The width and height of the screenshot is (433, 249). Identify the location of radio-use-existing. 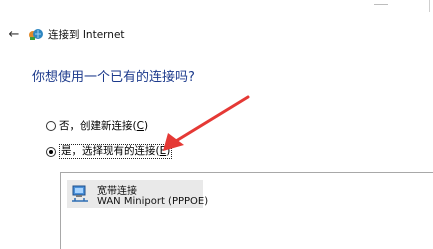
(51, 151).